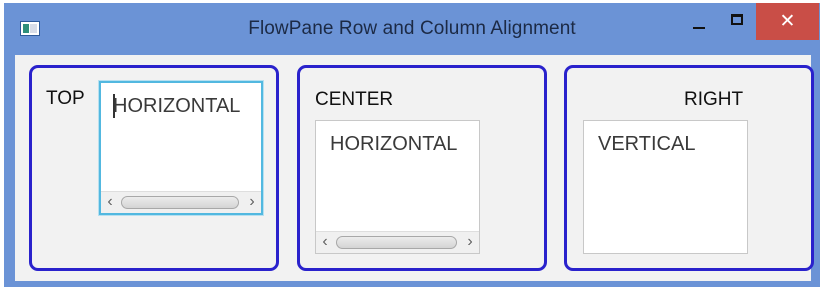 Image resolution: width=824 pixels, height=291 pixels. I want to click on pane-label-center: CENTER, so click(354, 99).